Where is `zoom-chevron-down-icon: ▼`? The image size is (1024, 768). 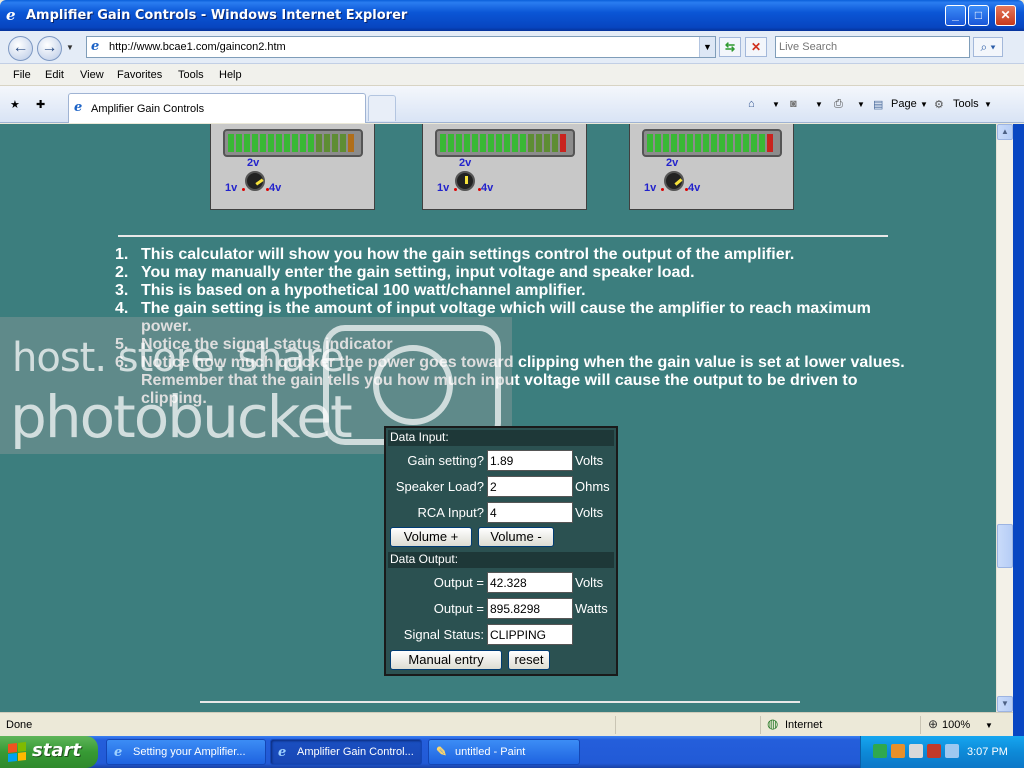 zoom-chevron-down-icon: ▼ is located at coordinates (989, 725).